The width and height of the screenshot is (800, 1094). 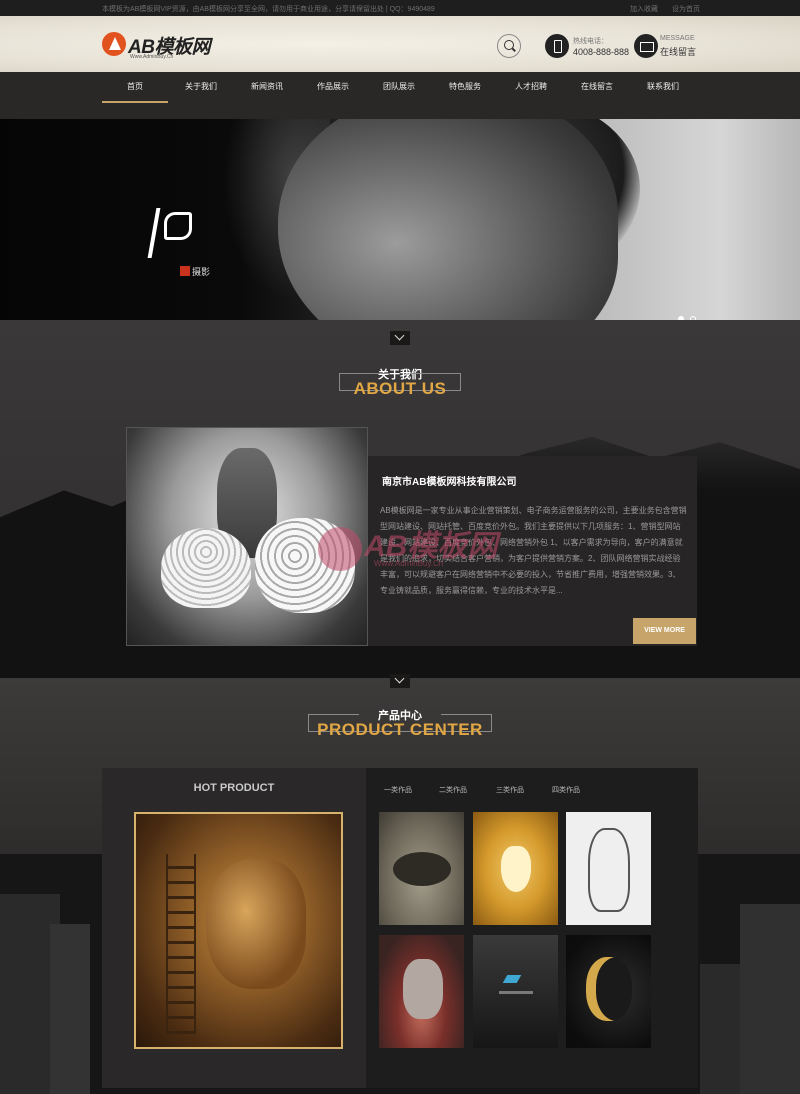 What do you see at coordinates (590, 41) in the screenshot?
I see `phone-label: 热线电话：` at bounding box center [590, 41].